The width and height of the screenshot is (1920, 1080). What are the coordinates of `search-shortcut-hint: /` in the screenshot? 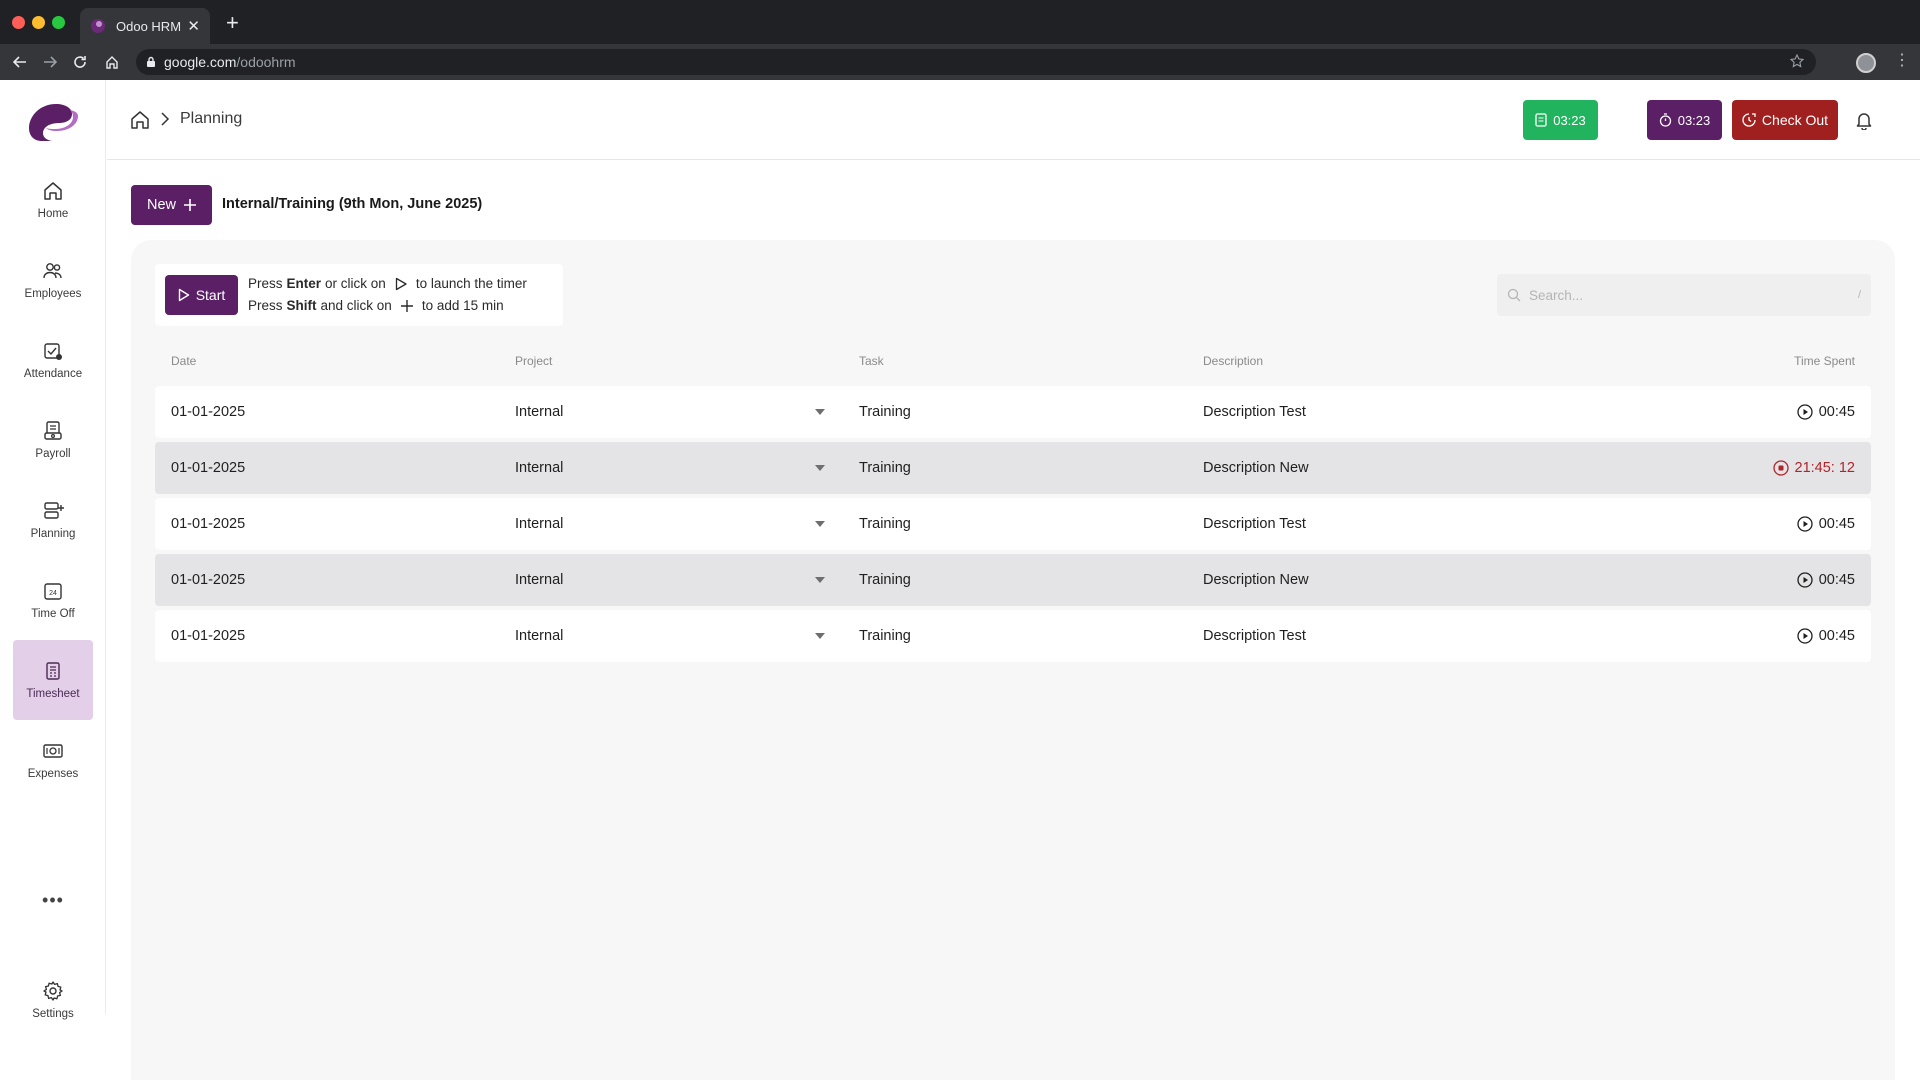 It's located at (1859, 295).